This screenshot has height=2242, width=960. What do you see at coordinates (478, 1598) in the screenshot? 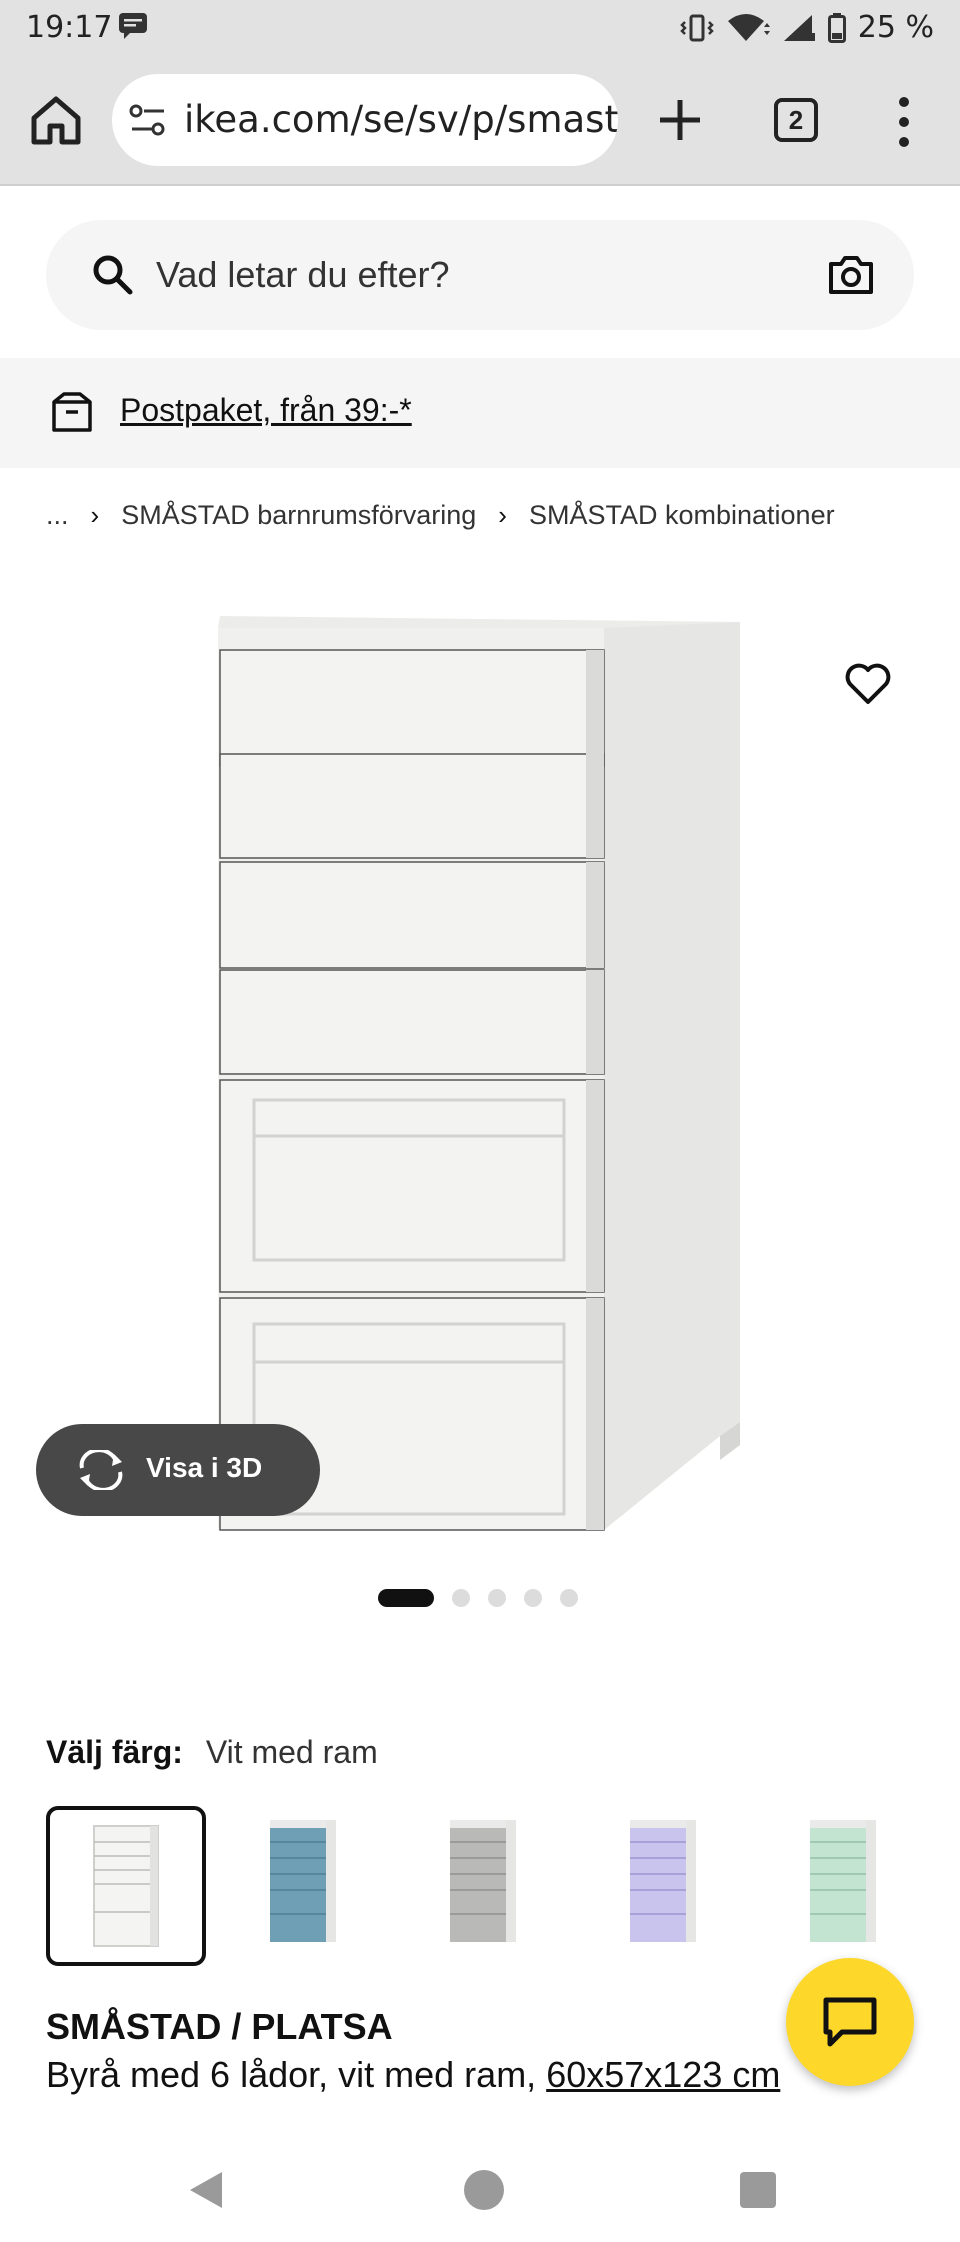
I see `carousel-dots` at bounding box center [478, 1598].